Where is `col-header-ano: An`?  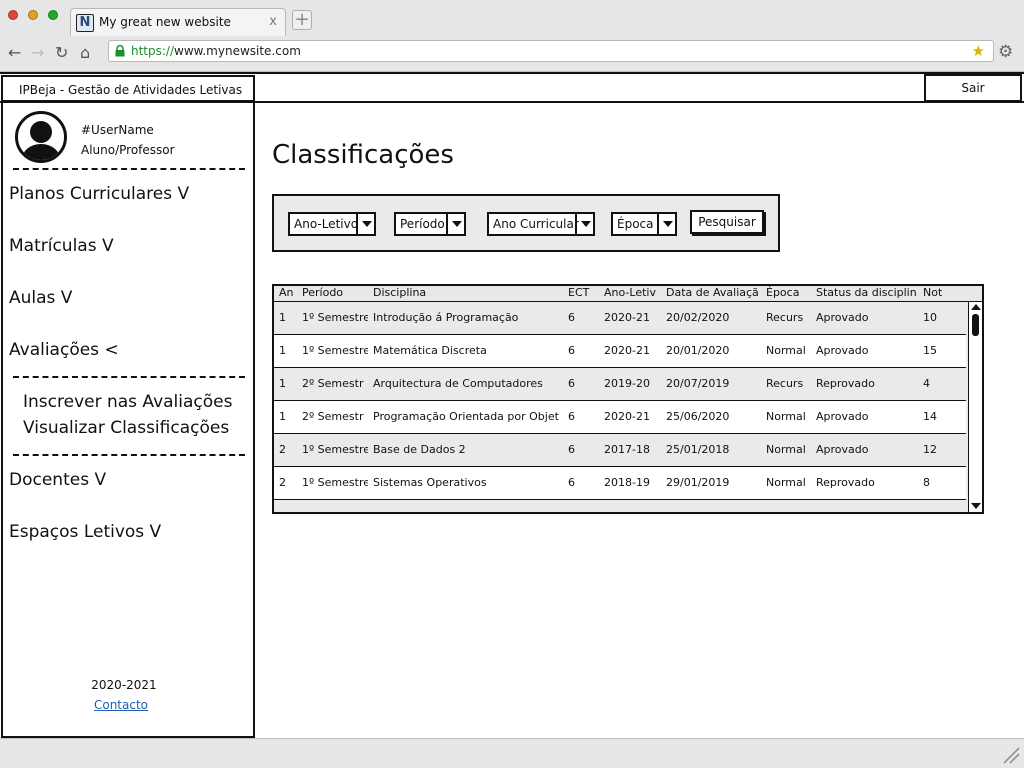
col-header-ano: An is located at coordinates (288, 292).